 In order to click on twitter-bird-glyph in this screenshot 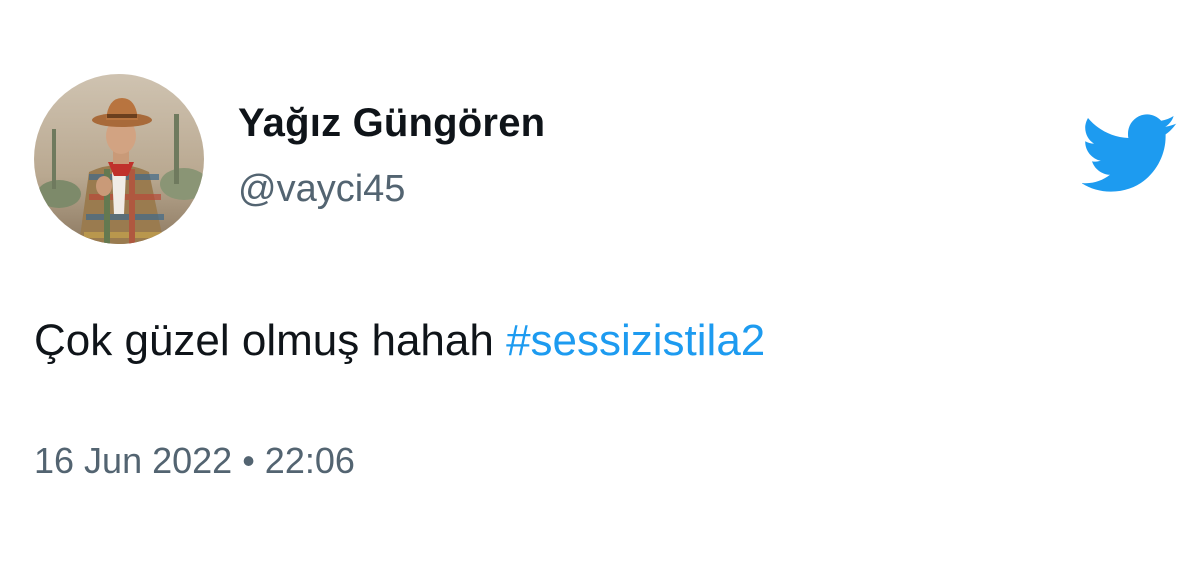, I will do `click(1129, 153)`.